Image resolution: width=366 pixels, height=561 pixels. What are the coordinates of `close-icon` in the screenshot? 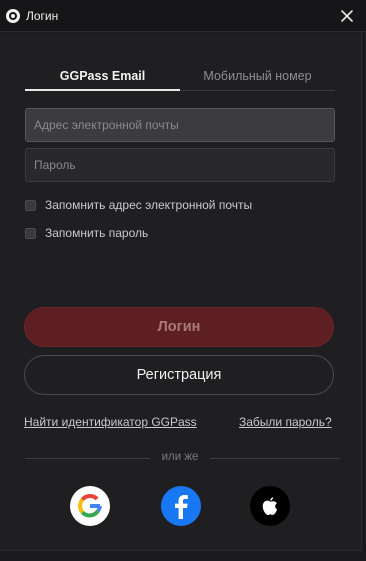 It's located at (347, 16).